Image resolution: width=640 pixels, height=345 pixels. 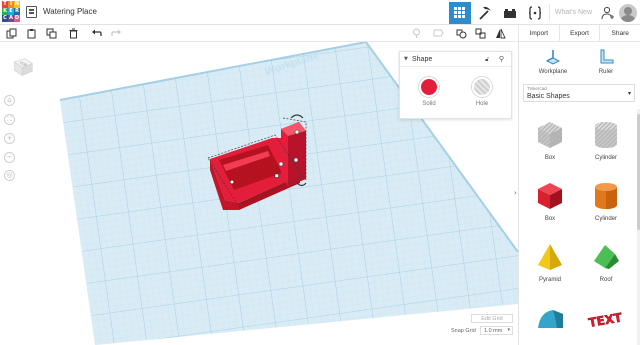 What do you see at coordinates (461, 33) in the screenshot?
I see `group-icon` at bounding box center [461, 33].